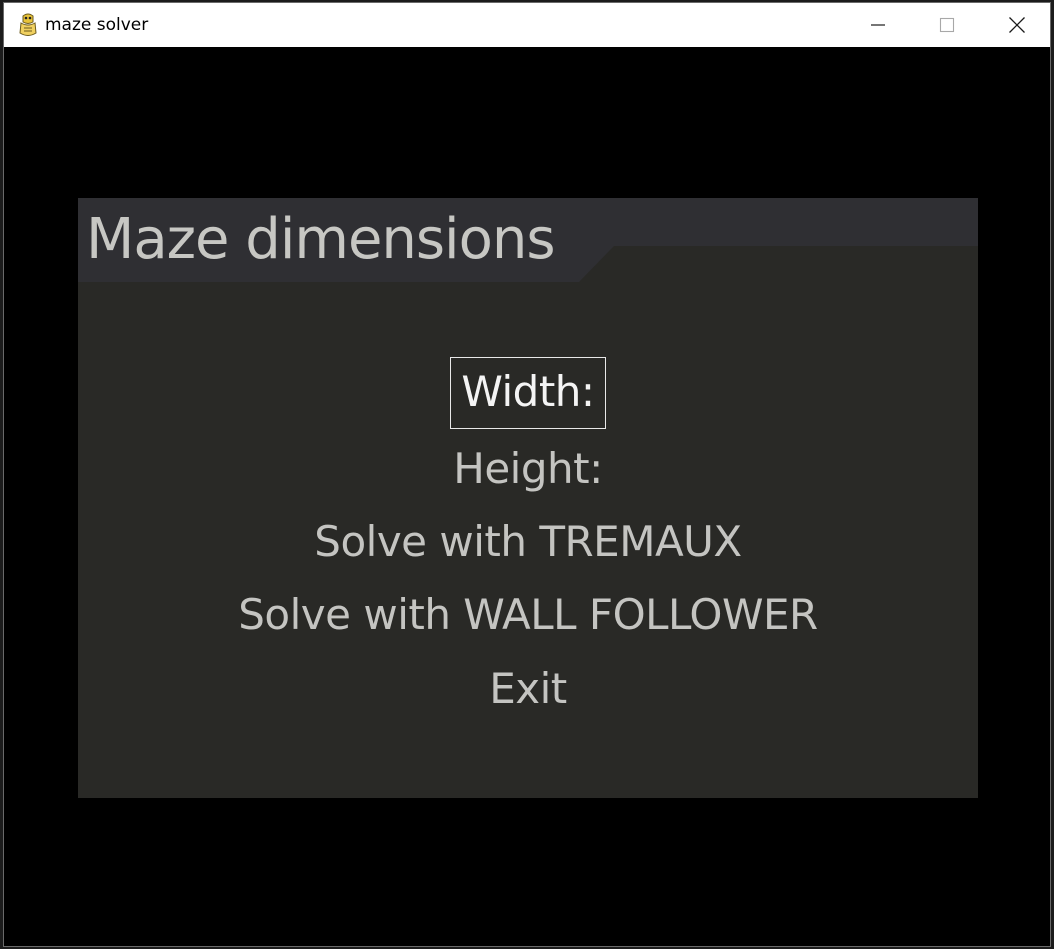  I want to click on minimize-button, so click(878, 25).